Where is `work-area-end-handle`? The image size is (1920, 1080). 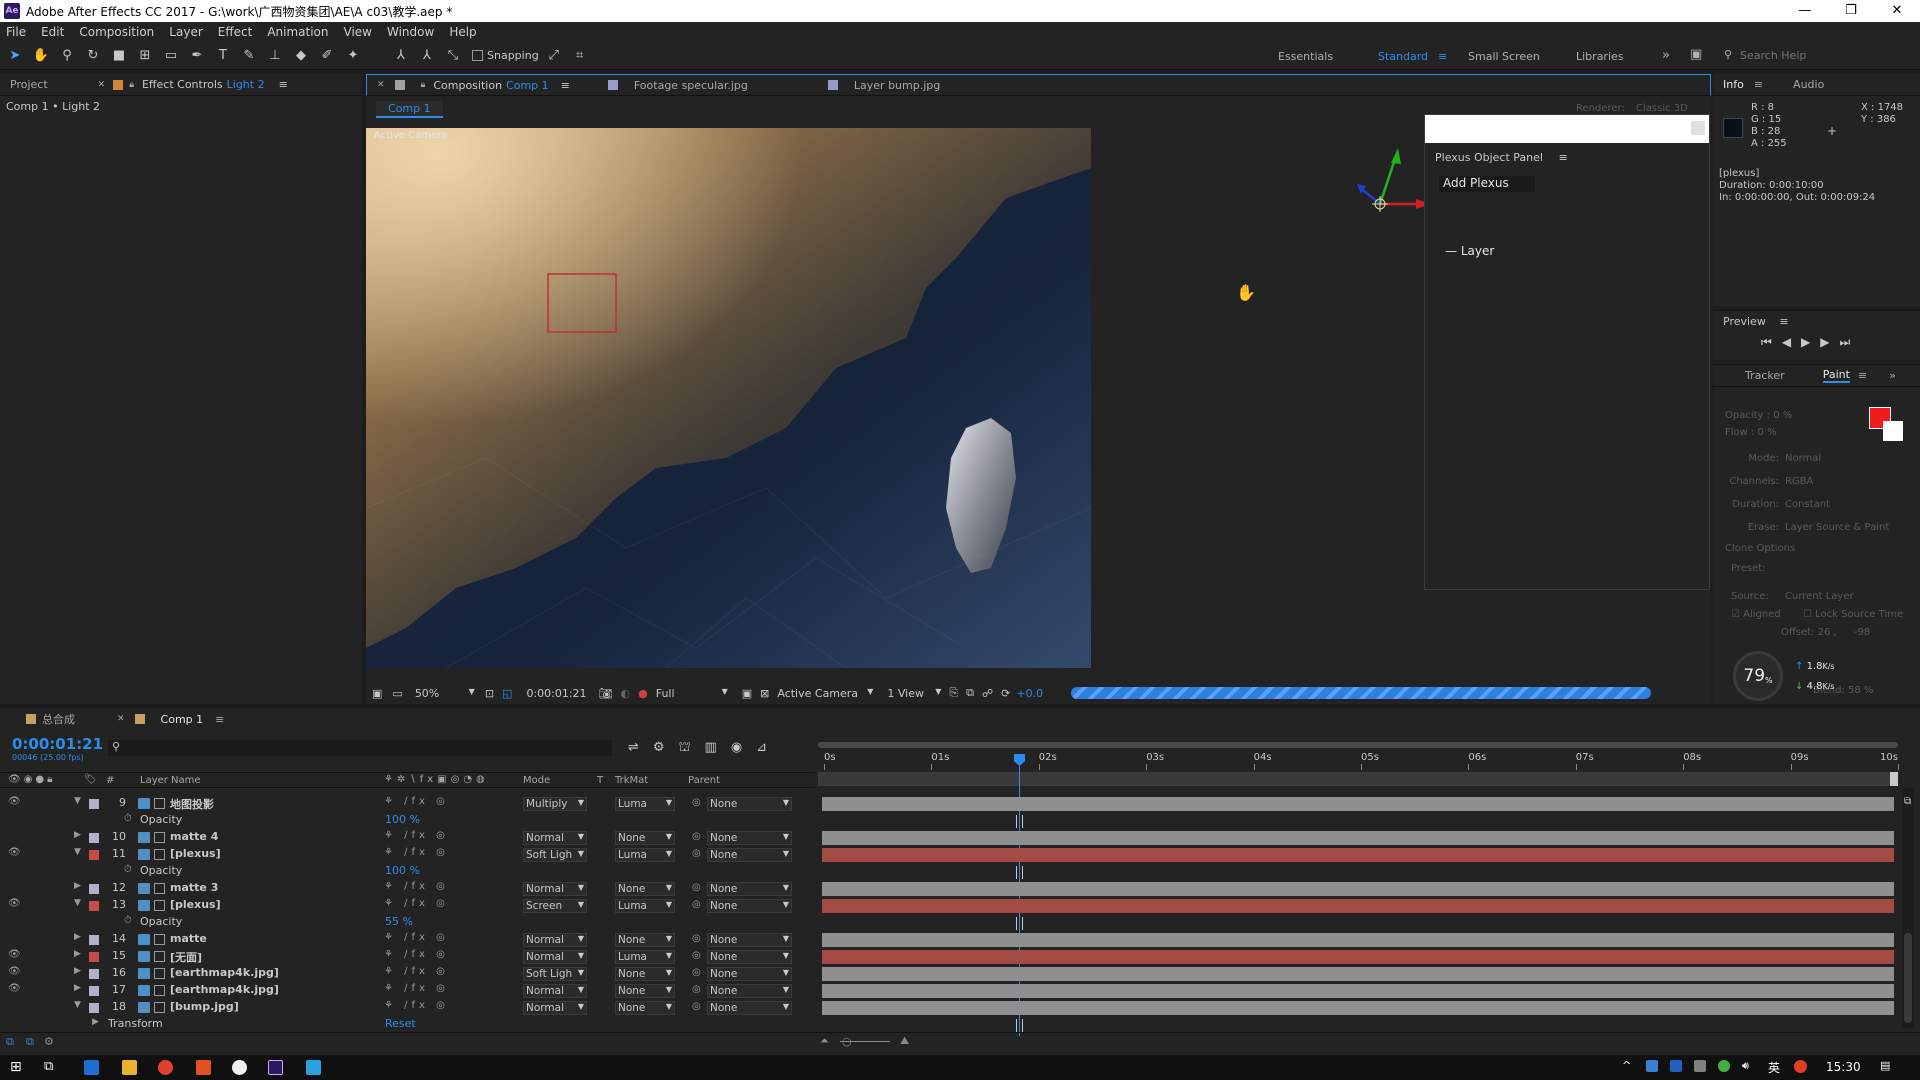 work-area-end-handle is located at coordinates (1894, 779).